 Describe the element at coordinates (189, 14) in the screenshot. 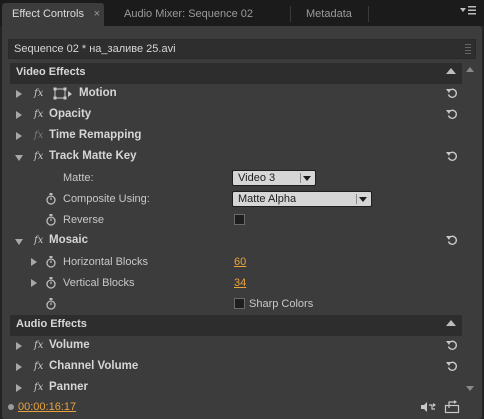

I see `tab-label: Audio Mixer: Sequence 02` at that location.